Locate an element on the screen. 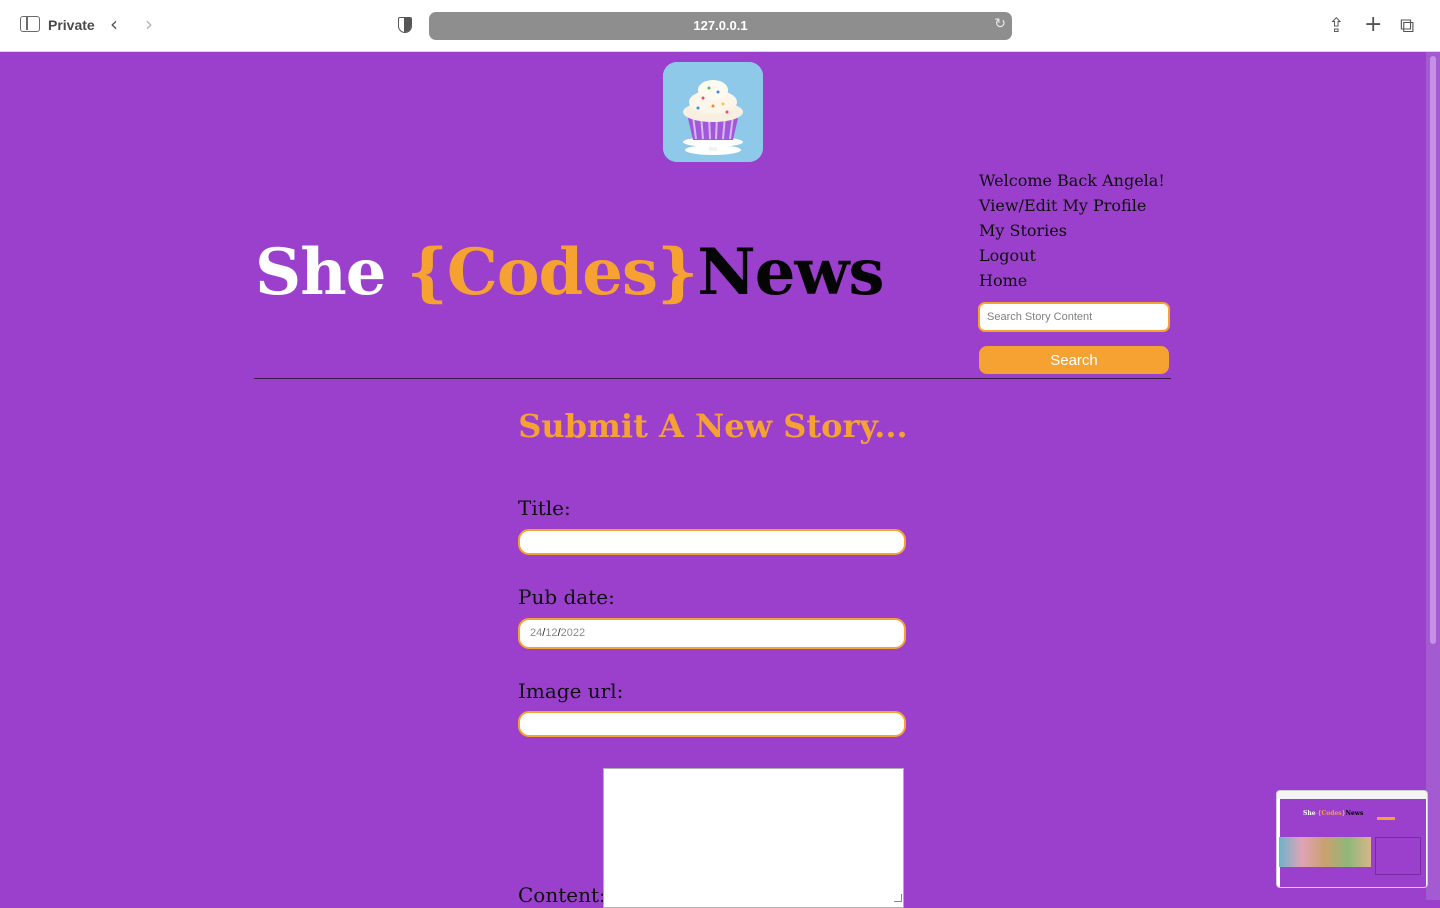  page-preview-thumbnail: She {Codes}News is located at coordinates (1352, 839).